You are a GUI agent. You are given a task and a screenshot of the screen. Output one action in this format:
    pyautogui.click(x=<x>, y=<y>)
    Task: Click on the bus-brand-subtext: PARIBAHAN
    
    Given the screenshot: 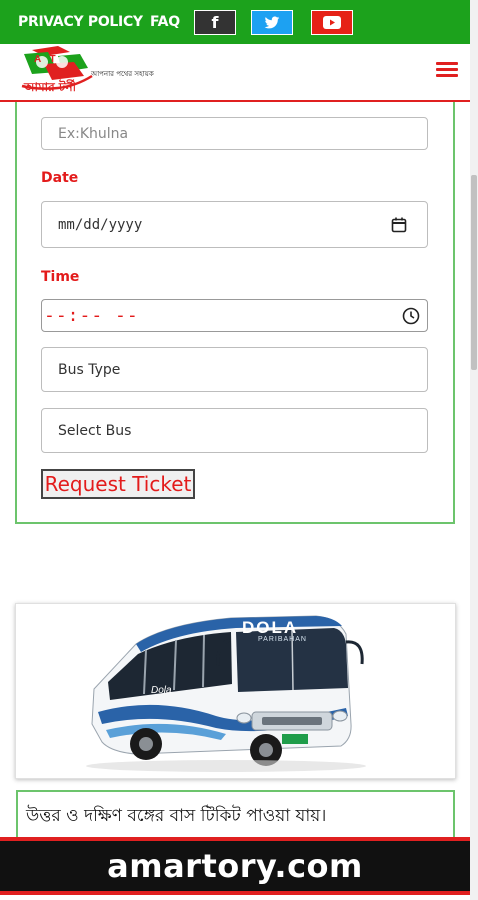 What is the action you would take?
    pyautogui.click(x=282, y=639)
    